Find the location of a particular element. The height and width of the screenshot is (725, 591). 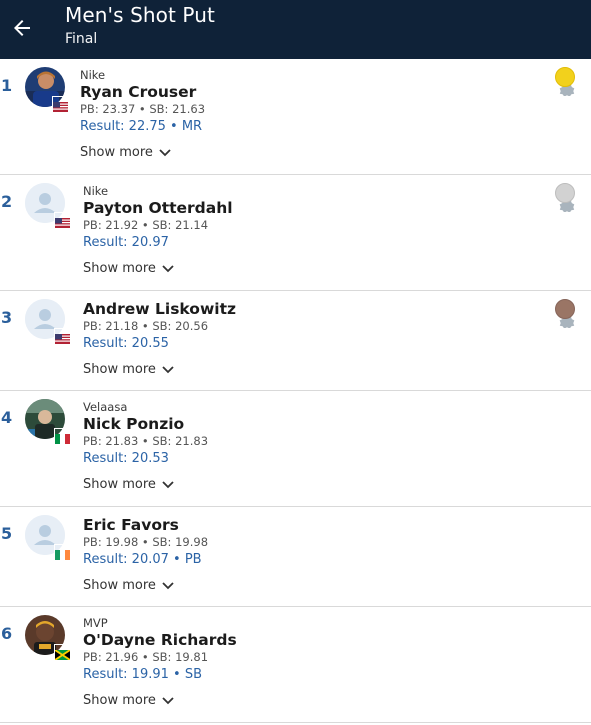

athlete-stats: PB: 21.96 • SB: 19.81 is located at coordinates (146, 657).